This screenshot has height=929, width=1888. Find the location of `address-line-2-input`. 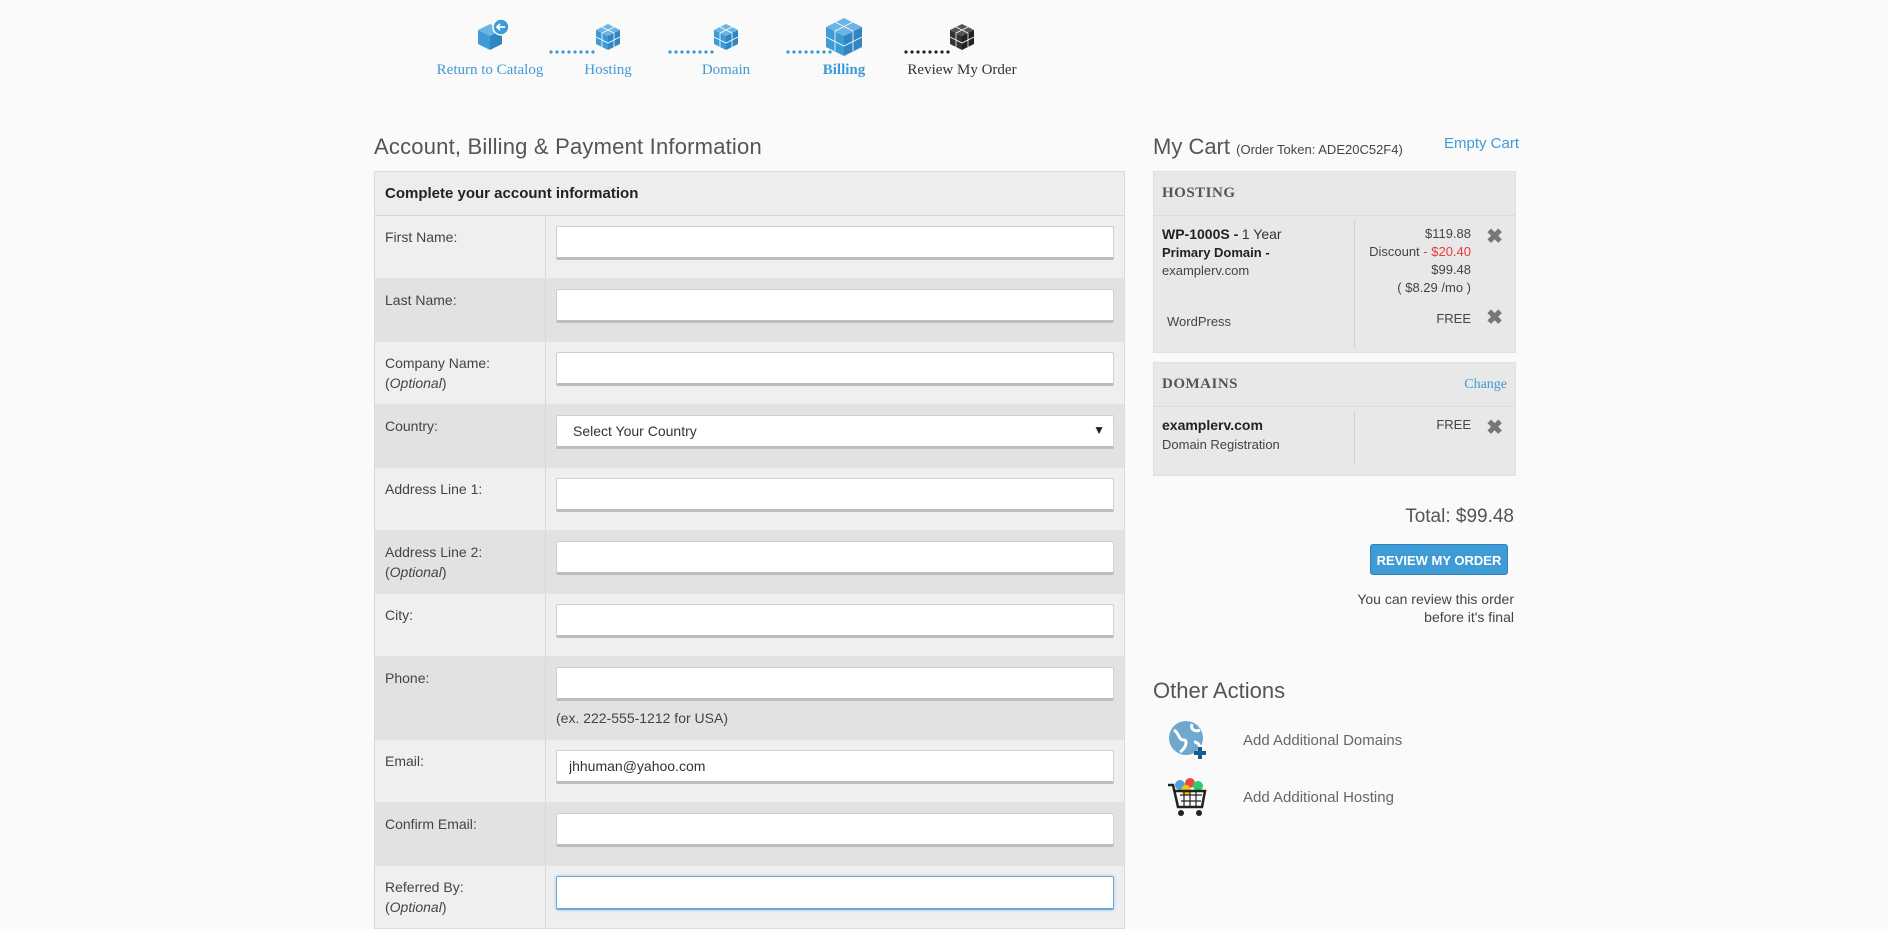

address-line-2-input is located at coordinates (835, 558).